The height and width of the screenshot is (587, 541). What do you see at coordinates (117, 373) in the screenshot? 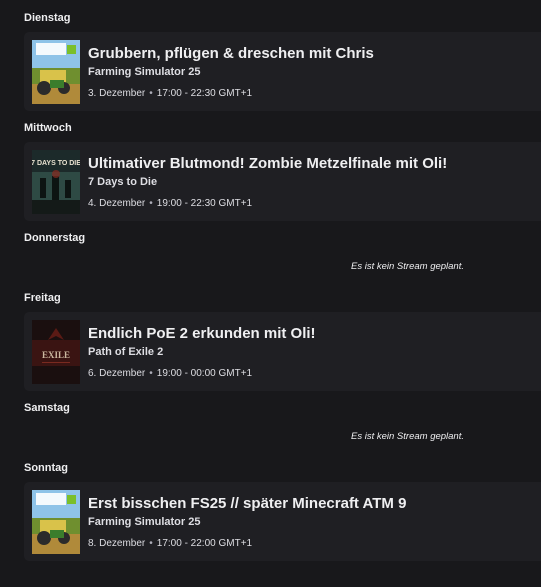
I see `stream-date: 6. Dezember` at bounding box center [117, 373].